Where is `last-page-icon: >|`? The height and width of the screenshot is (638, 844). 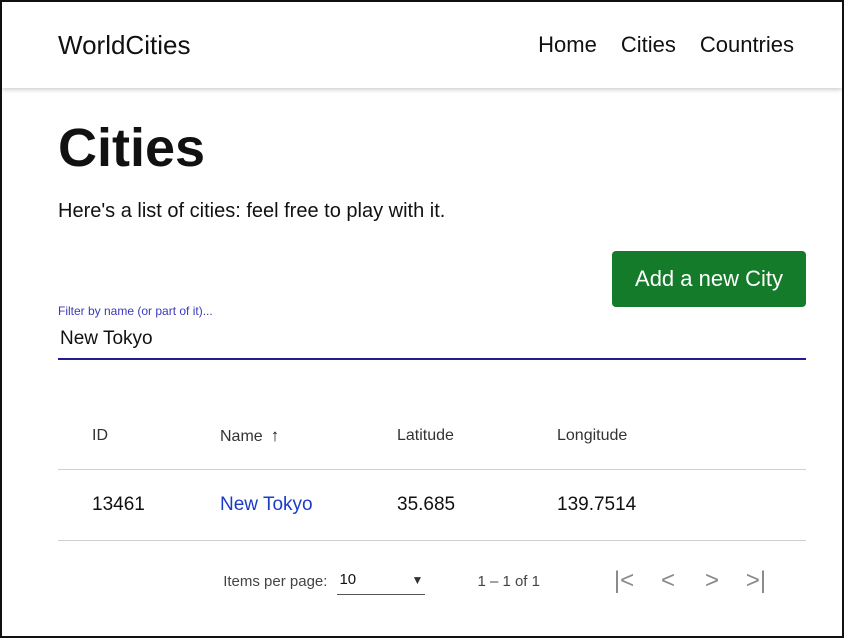
last-page-icon: >| is located at coordinates (756, 581).